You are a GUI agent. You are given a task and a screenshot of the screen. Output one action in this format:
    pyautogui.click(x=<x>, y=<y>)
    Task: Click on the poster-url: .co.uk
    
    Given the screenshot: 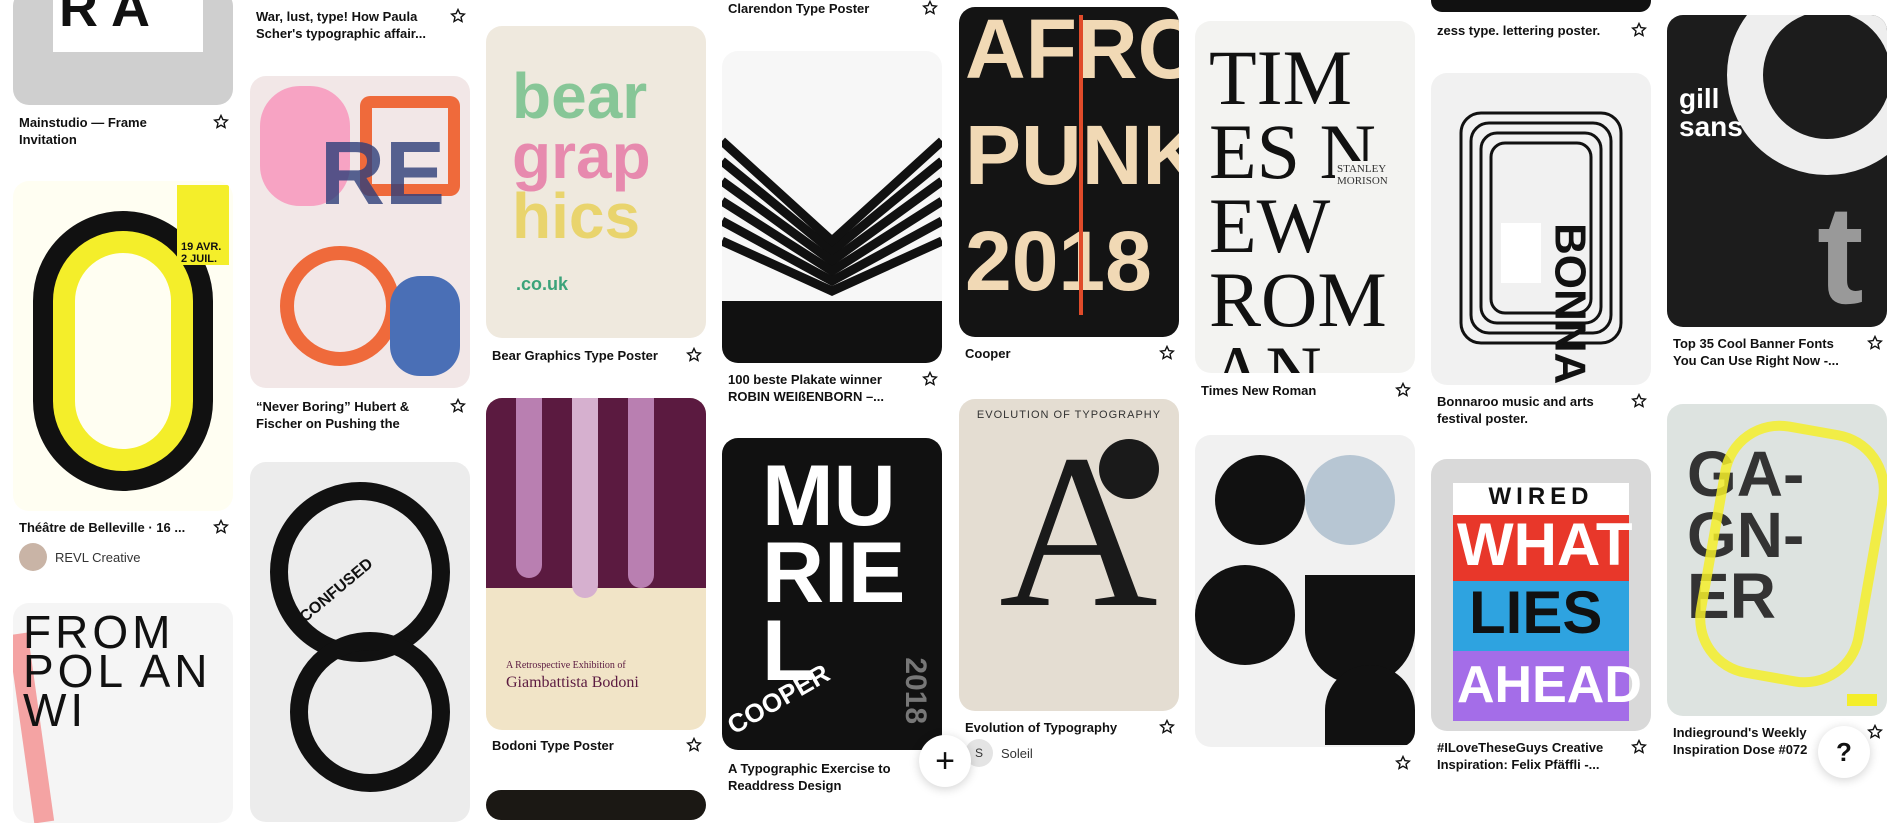 What is the action you would take?
    pyautogui.click(x=542, y=284)
    